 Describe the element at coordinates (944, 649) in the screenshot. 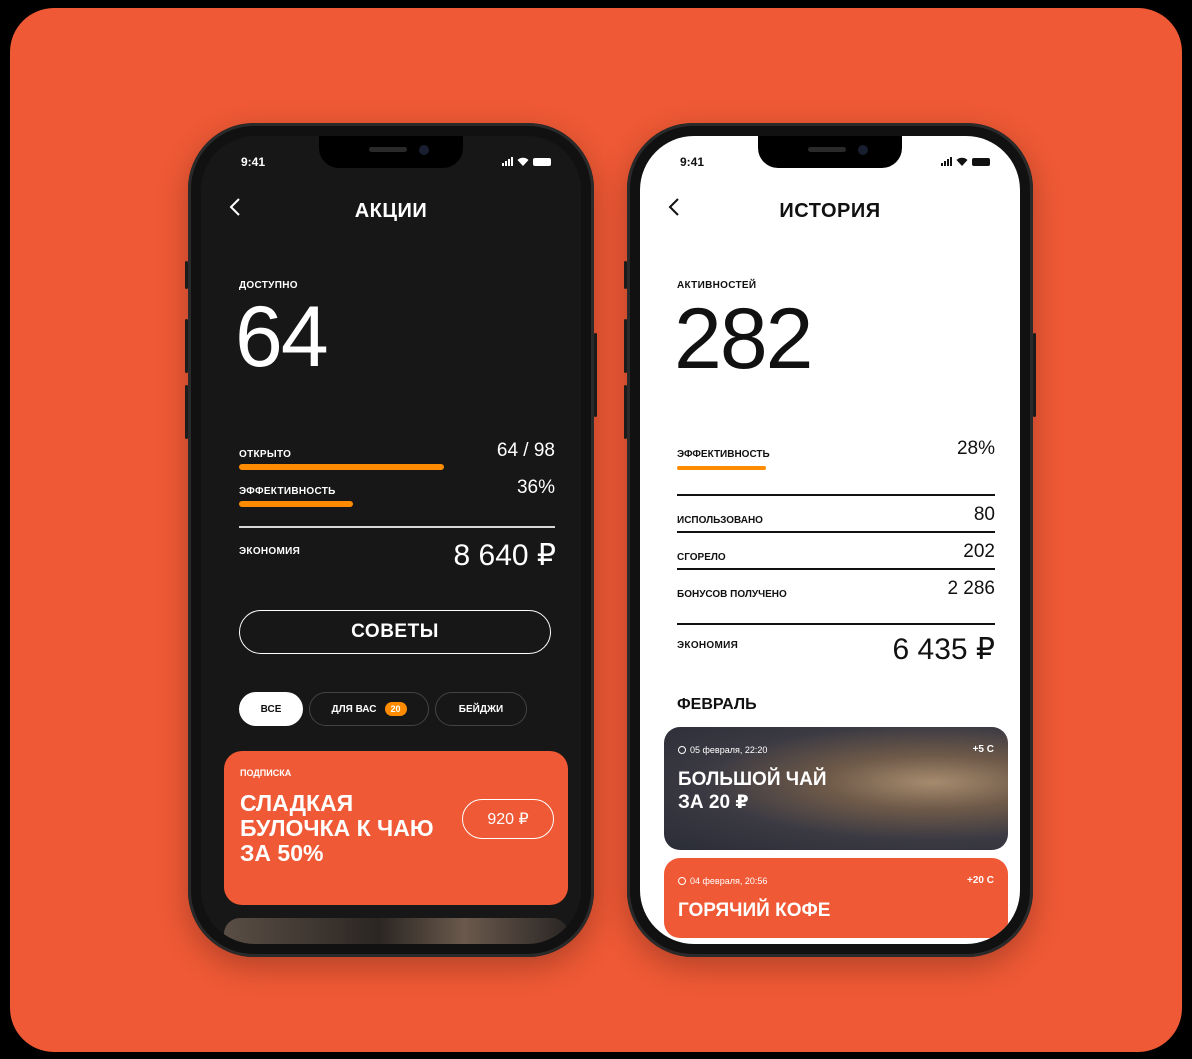

I see `savings-value: 6 435 ₽` at that location.